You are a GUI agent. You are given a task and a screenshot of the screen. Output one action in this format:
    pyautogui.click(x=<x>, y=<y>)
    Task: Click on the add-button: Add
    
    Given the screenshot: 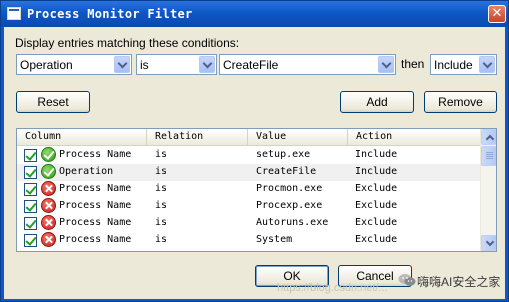 What is the action you would take?
    pyautogui.click(x=377, y=102)
    